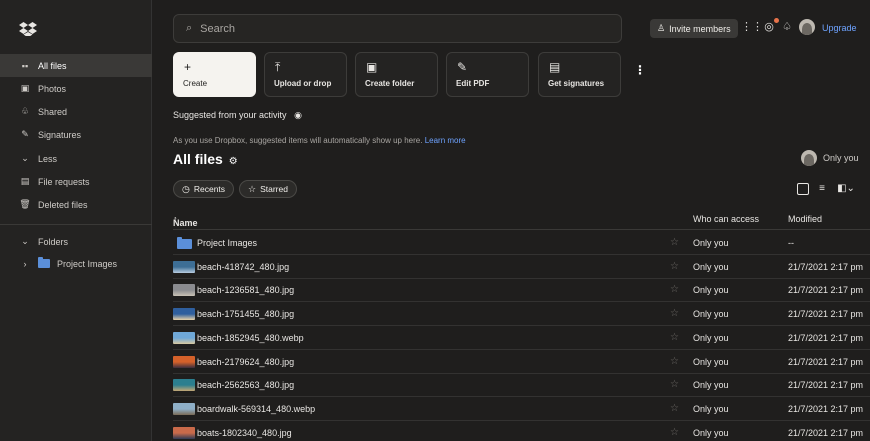 This screenshot has width=870, height=441. I want to click on file-name: beach-2179624_480.jpg, so click(245, 362).